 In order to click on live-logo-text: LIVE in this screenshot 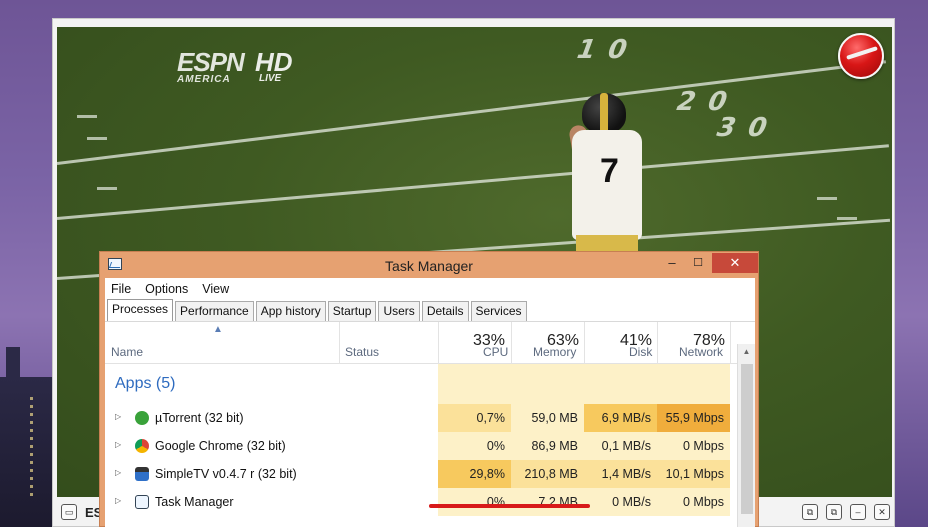, I will do `click(270, 78)`.